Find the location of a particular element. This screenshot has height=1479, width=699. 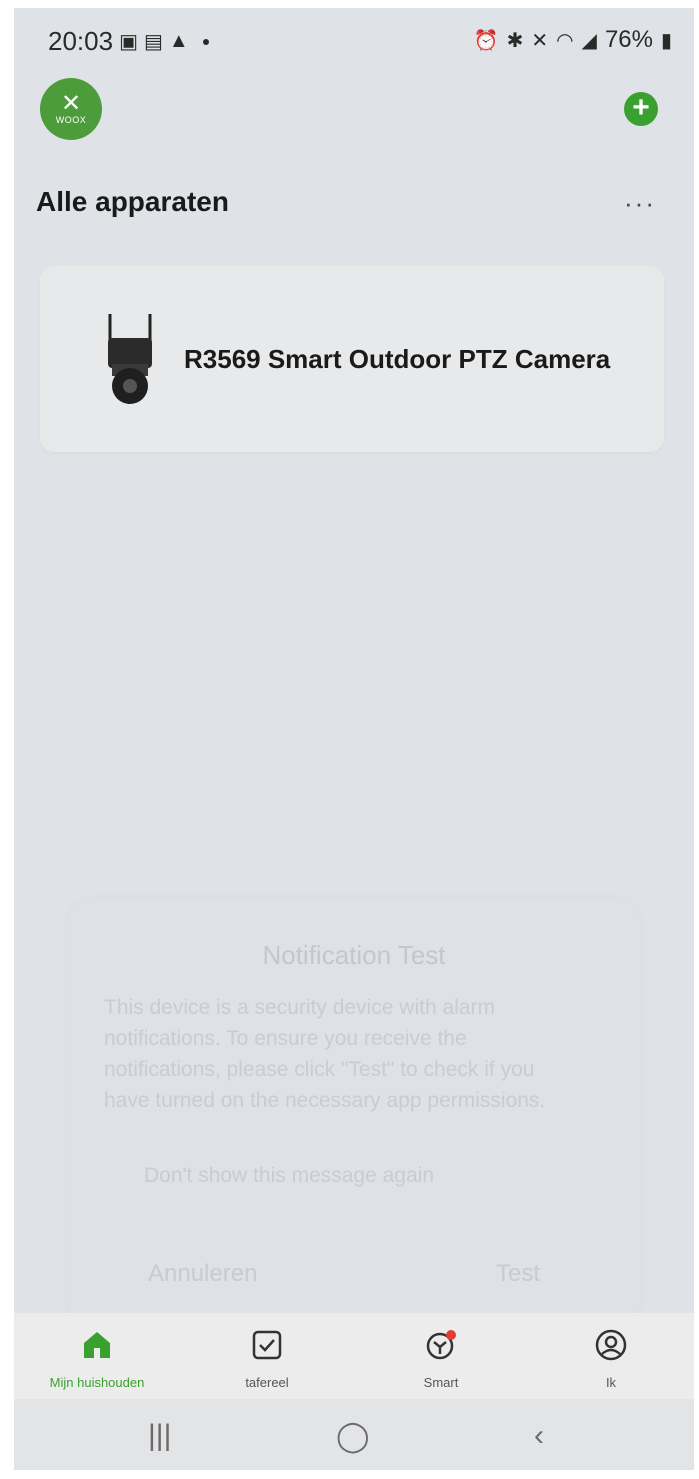

woox-logo-icon: ✕ is located at coordinates (71, 103).